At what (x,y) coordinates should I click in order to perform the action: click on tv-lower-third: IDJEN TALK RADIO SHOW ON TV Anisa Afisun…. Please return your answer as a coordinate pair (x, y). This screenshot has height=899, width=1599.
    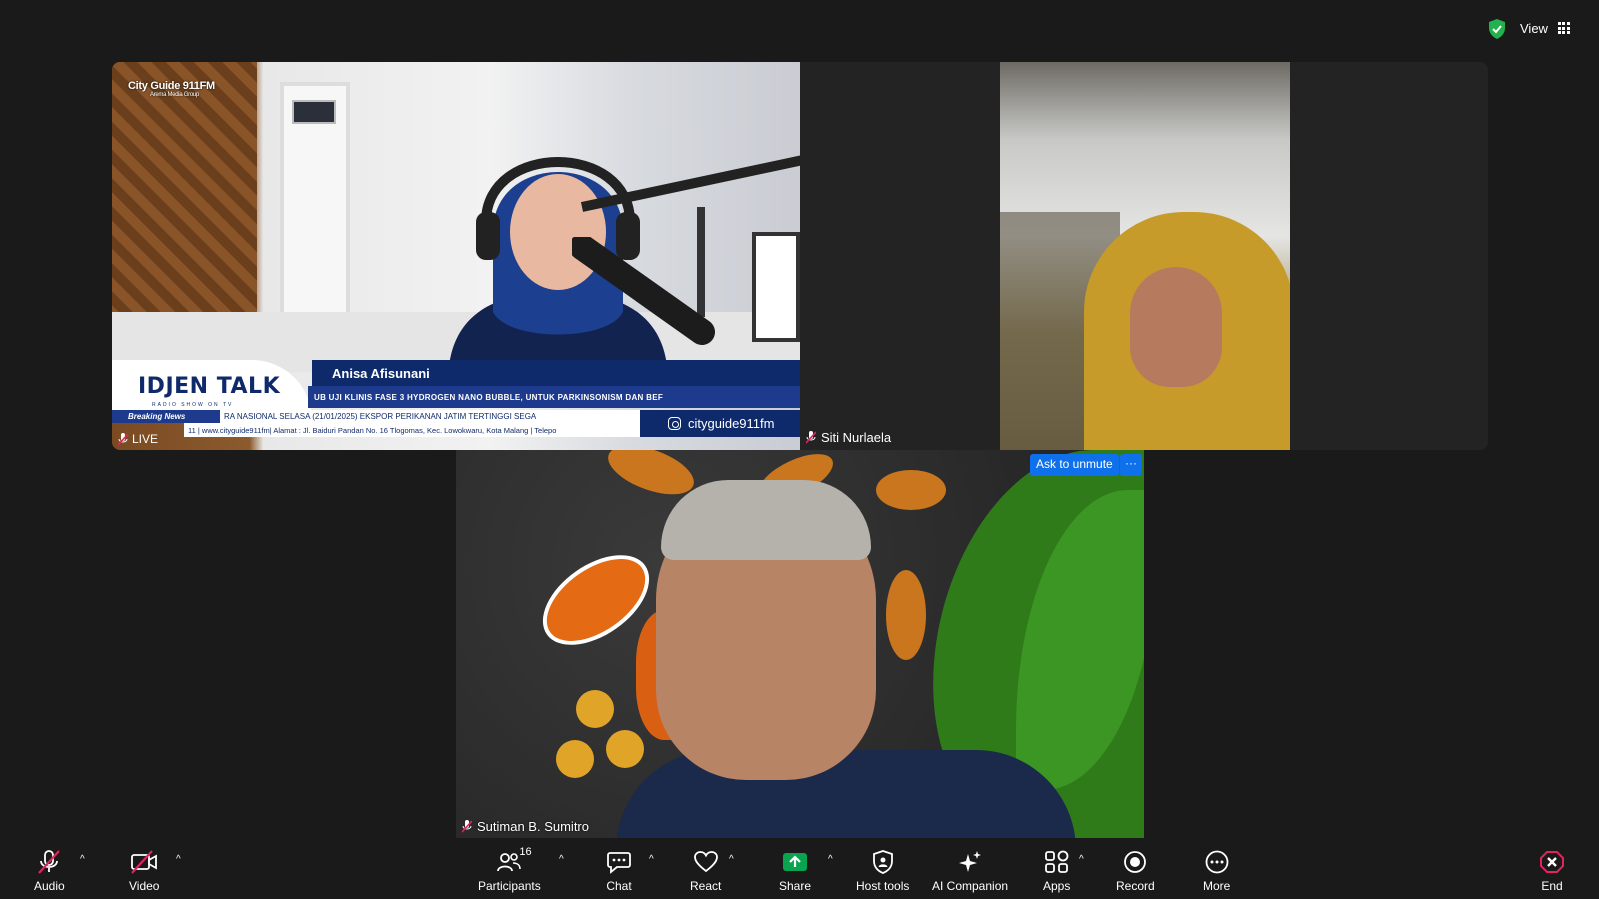
    Looking at the image, I should click on (456, 405).